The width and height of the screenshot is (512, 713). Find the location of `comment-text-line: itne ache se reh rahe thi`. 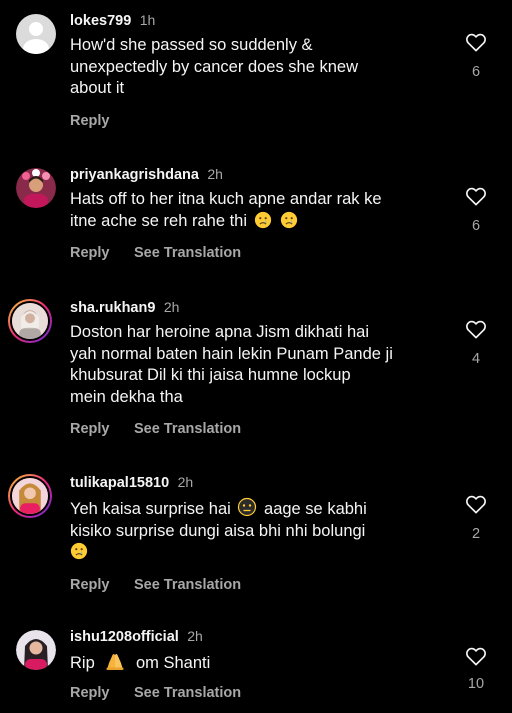

comment-text-line: itne ache se reh rahe thi is located at coordinates (159, 220).